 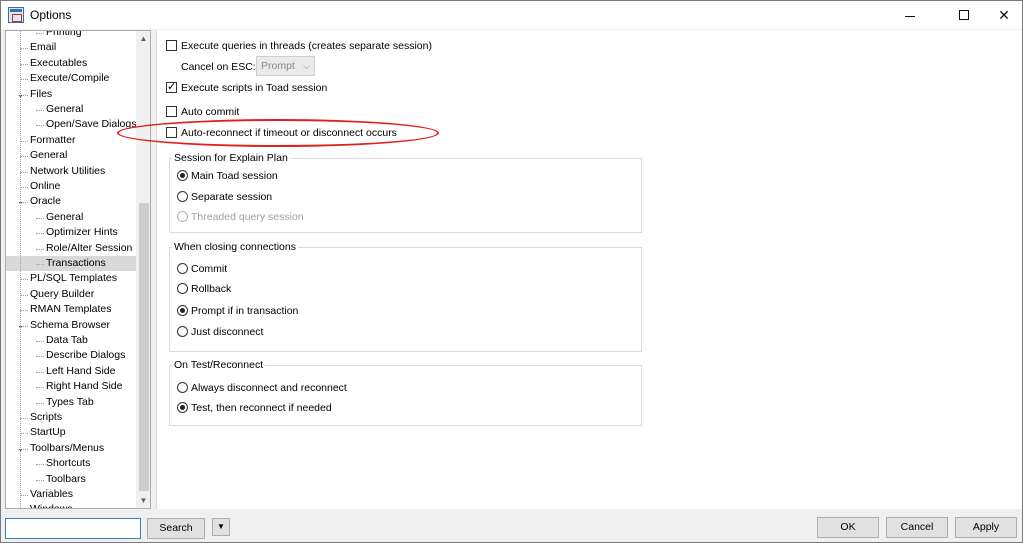 What do you see at coordinates (82, 232) in the screenshot?
I see `tree-item: Optimizer Hints` at bounding box center [82, 232].